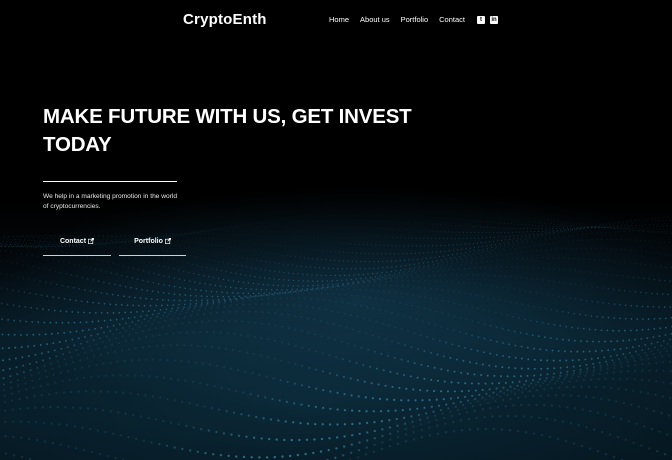 The image size is (672, 460). I want to click on nav-link-home: Home, so click(339, 19).